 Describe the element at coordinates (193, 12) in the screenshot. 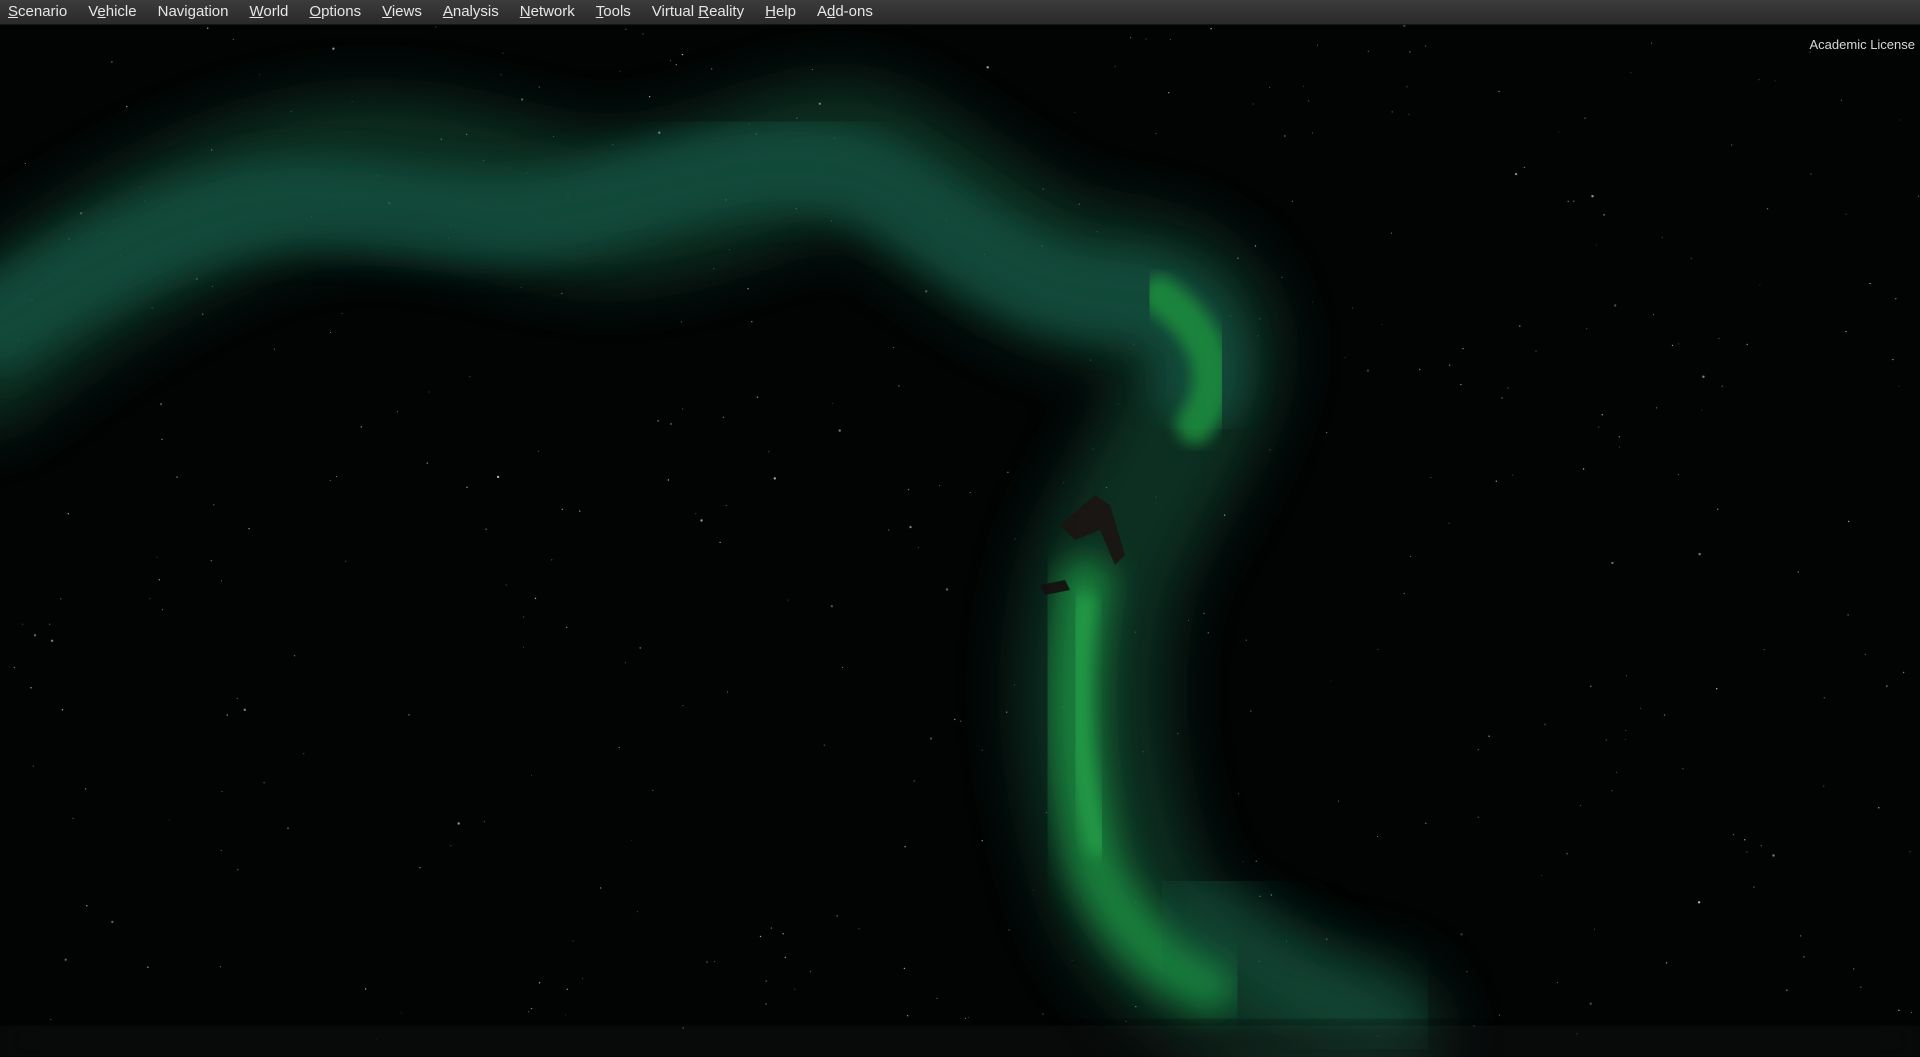

I see `menu-navigation: Navigation` at that location.